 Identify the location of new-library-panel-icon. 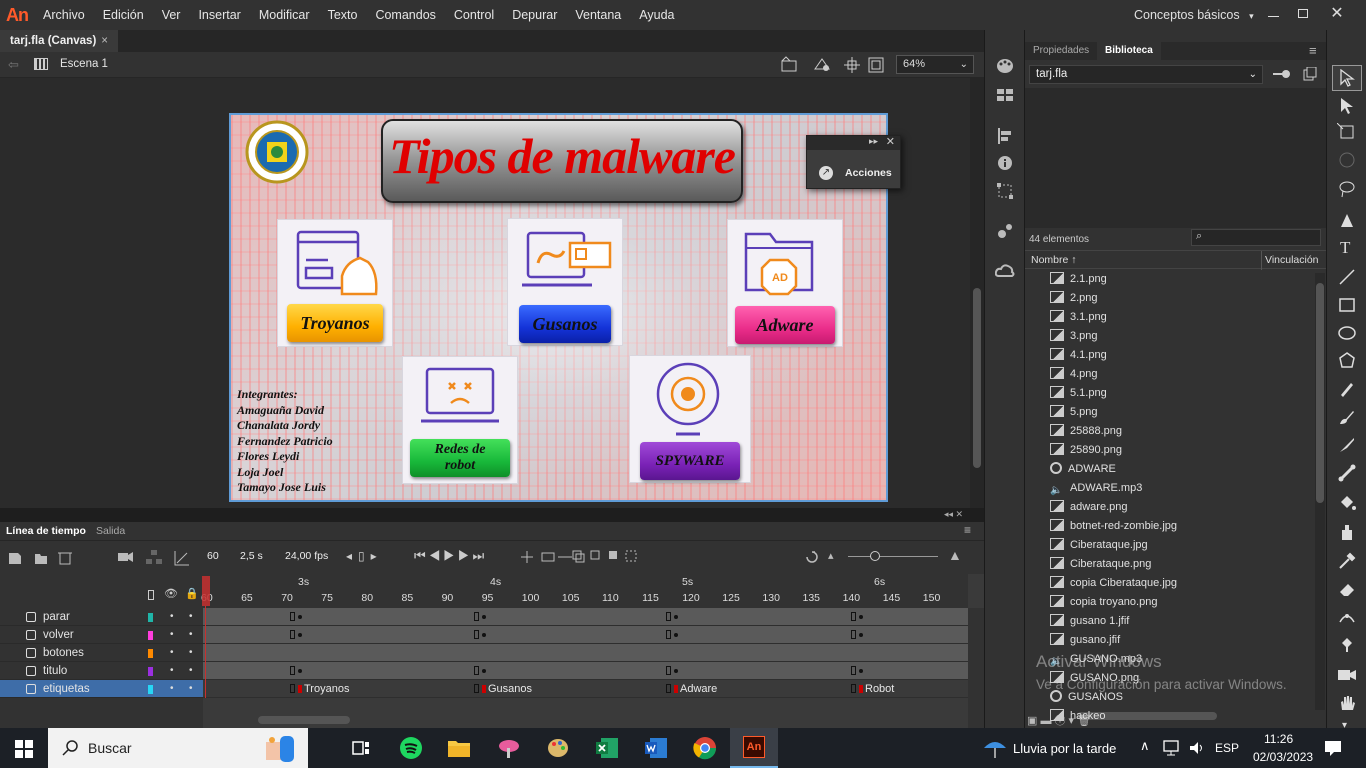
(1310, 74).